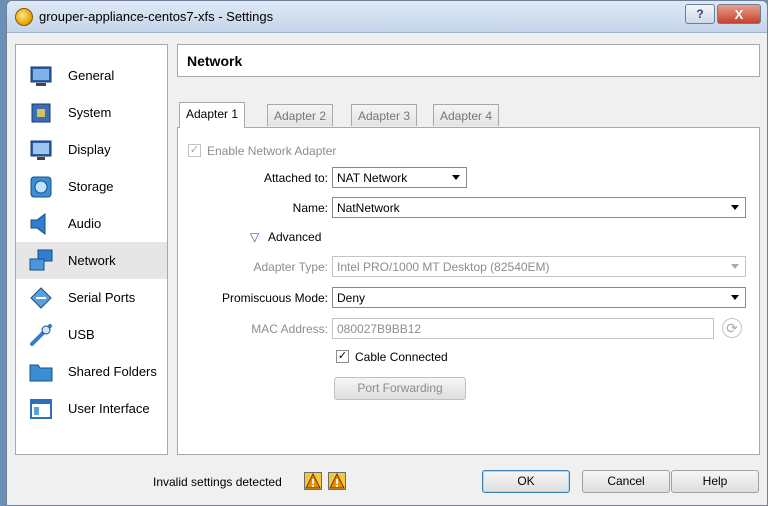  I want to click on system-icon, so click(41, 112).